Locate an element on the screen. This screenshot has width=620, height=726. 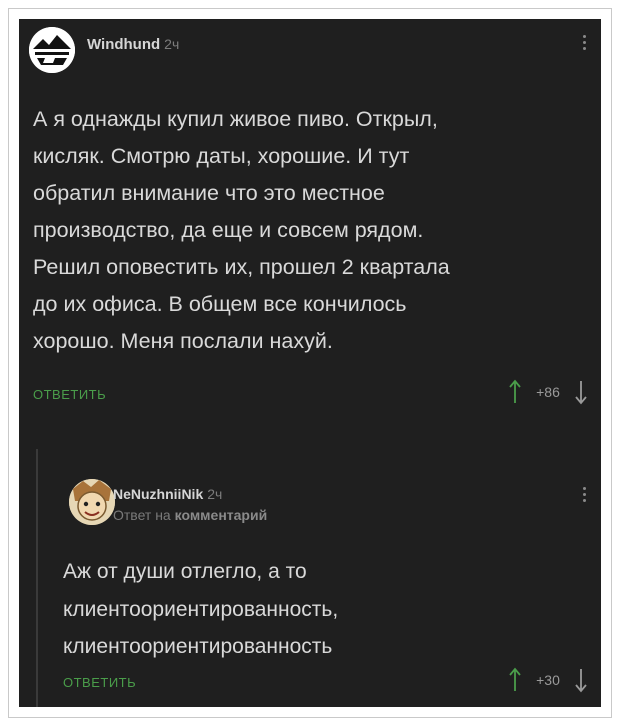
score: +30 is located at coordinates (548, 680).